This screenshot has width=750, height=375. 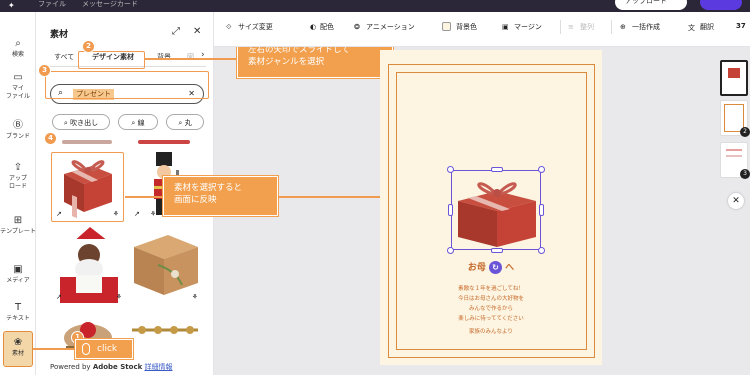 What do you see at coordinates (496, 210) in the screenshot?
I see `selected-element` at bounding box center [496, 210].